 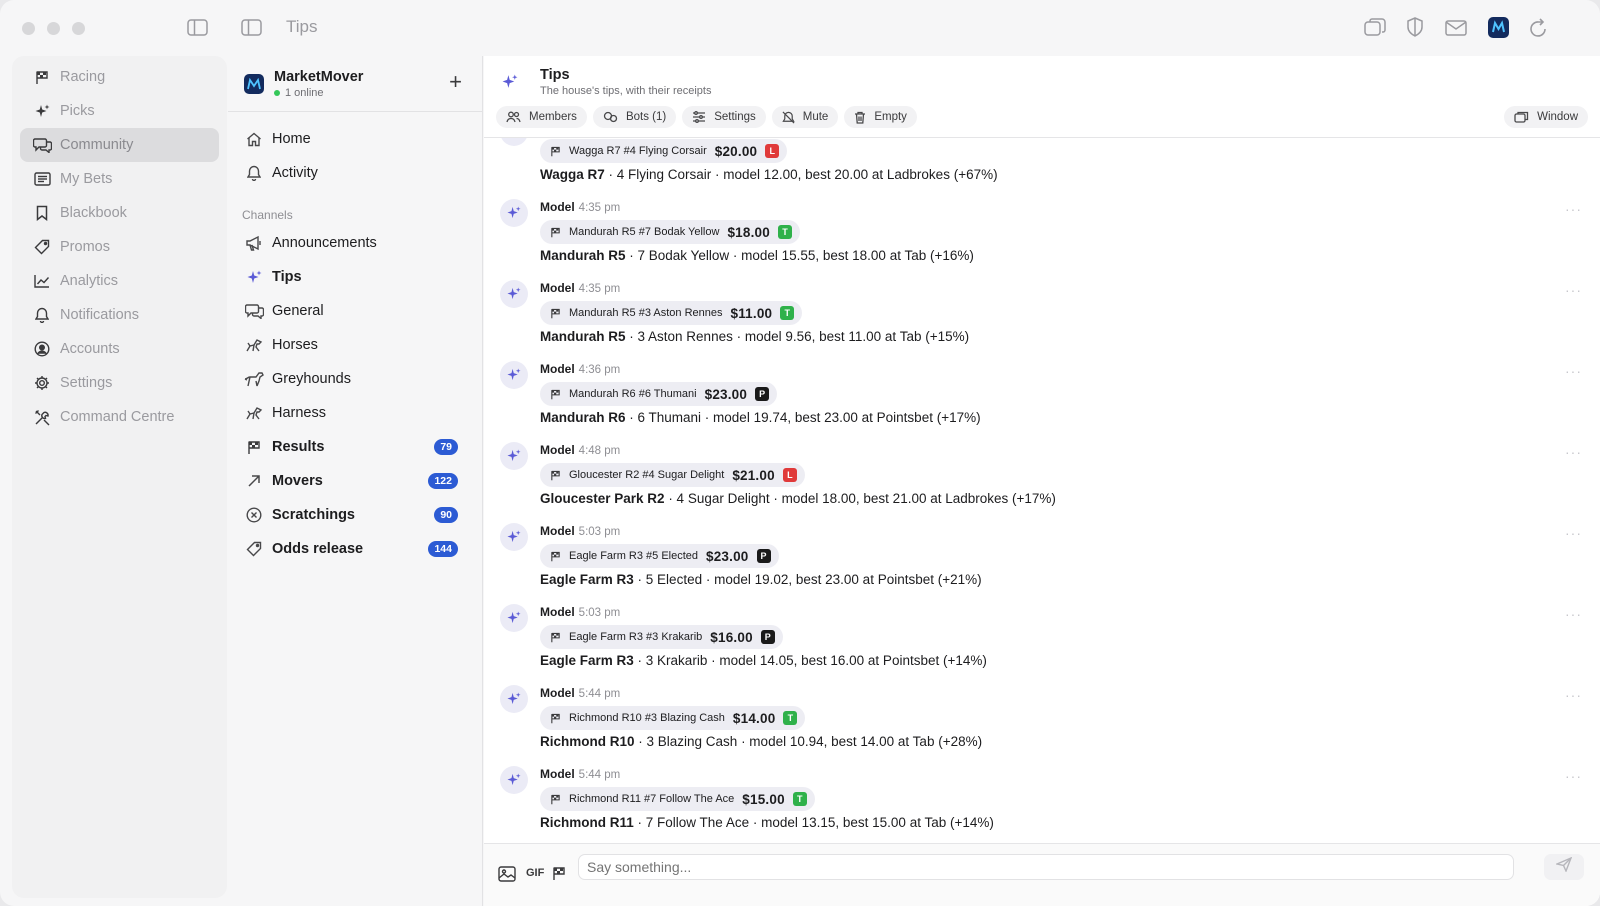 I want to click on channel-label: General, so click(x=298, y=311).